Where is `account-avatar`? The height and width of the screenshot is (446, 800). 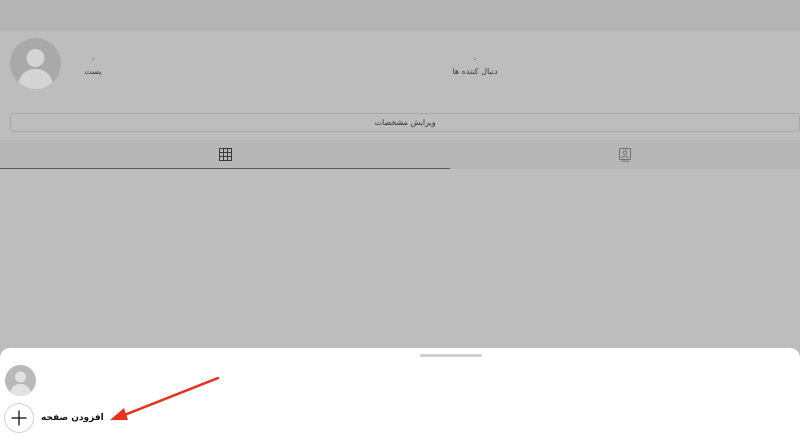 account-avatar is located at coordinates (20, 380).